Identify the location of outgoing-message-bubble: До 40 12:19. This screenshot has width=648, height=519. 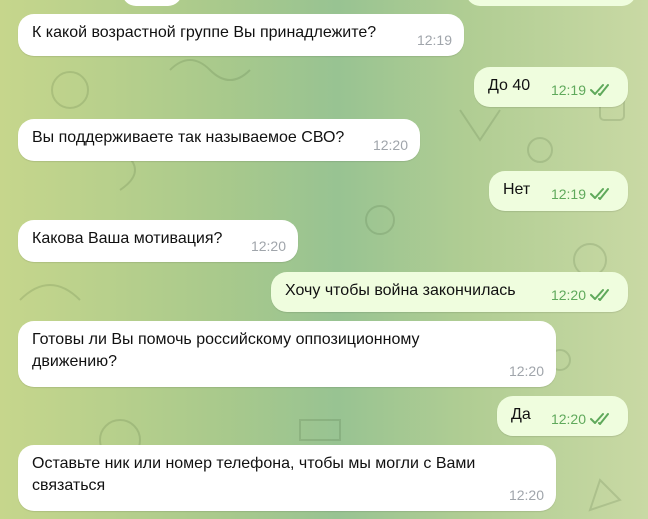
(551, 87).